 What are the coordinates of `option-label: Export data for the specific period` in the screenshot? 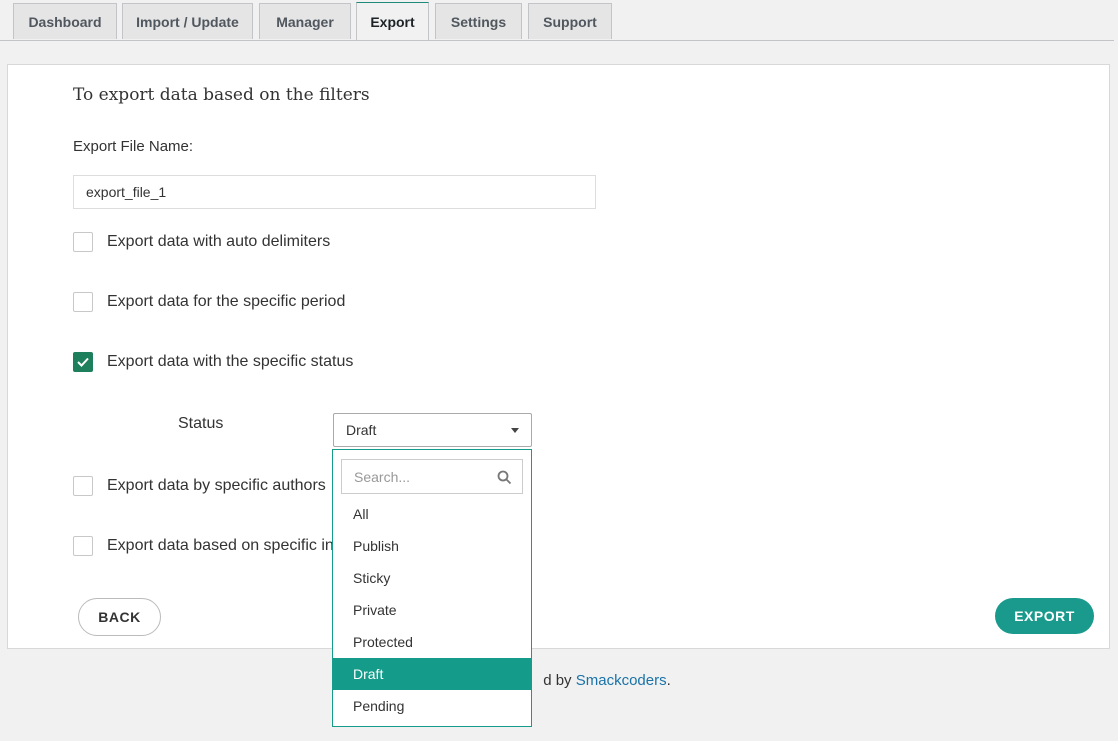 It's located at (226, 301).